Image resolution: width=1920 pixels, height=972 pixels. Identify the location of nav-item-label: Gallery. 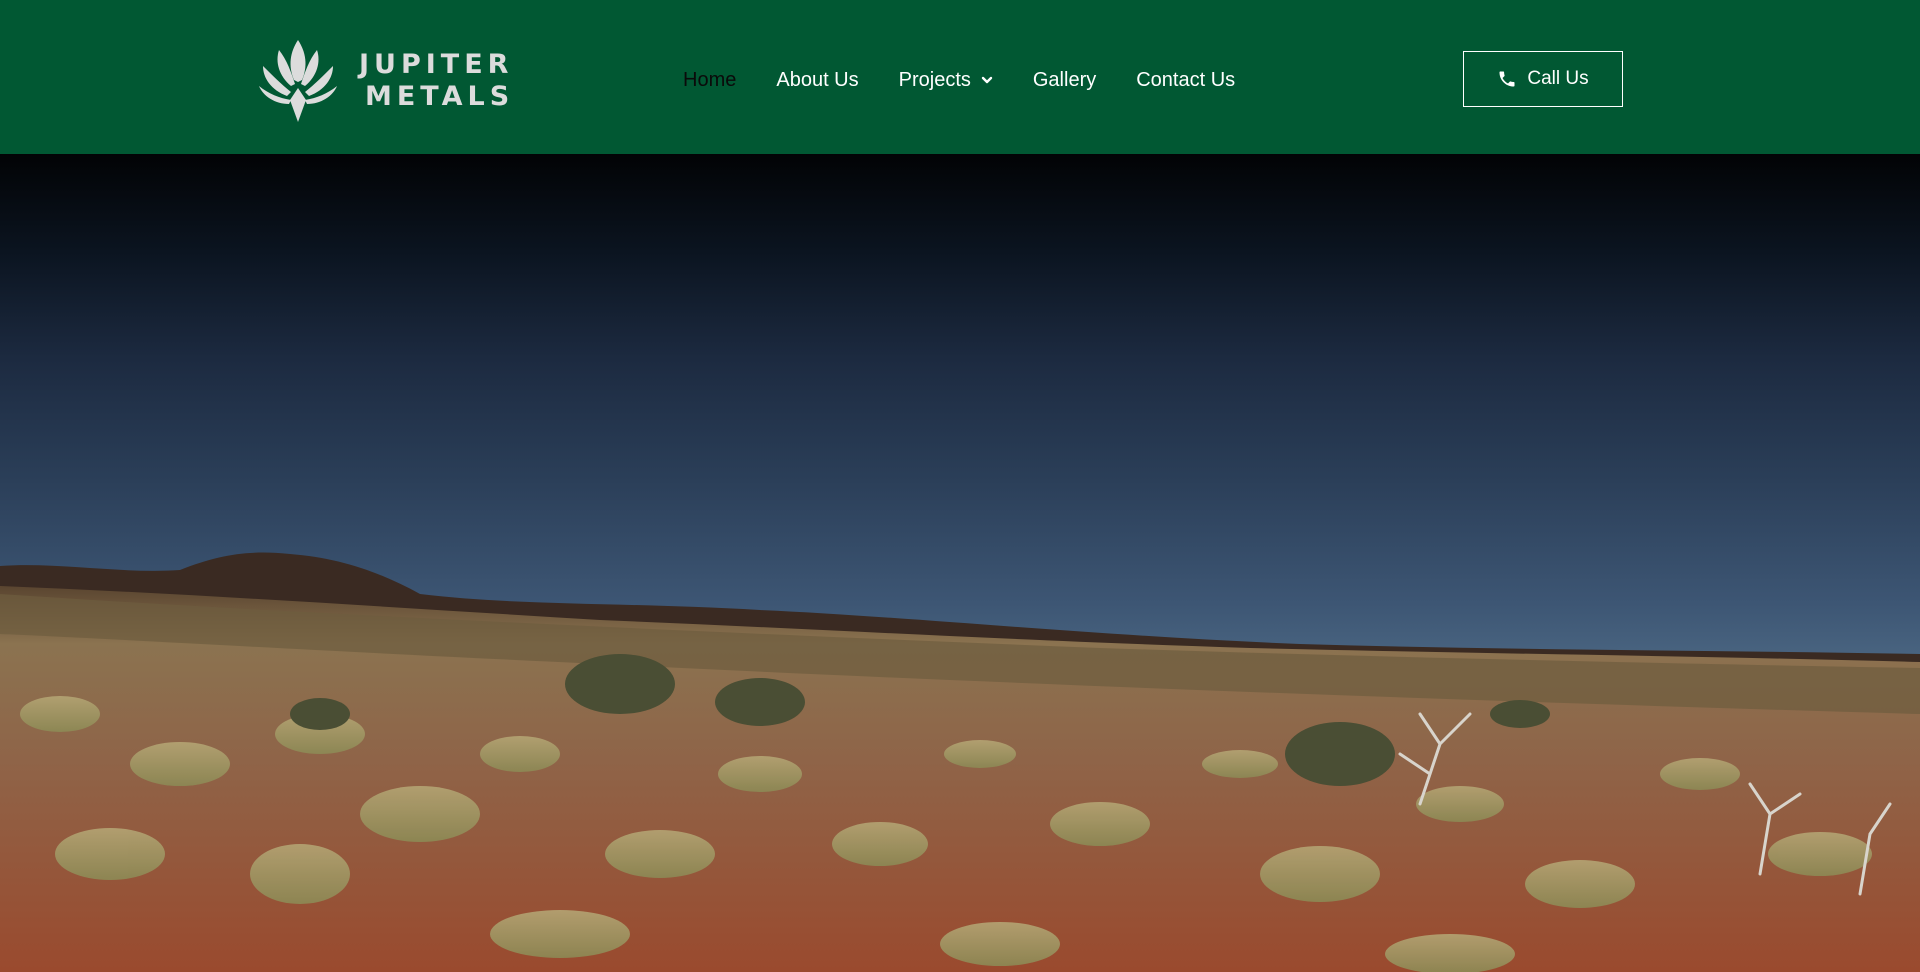
(1064, 79).